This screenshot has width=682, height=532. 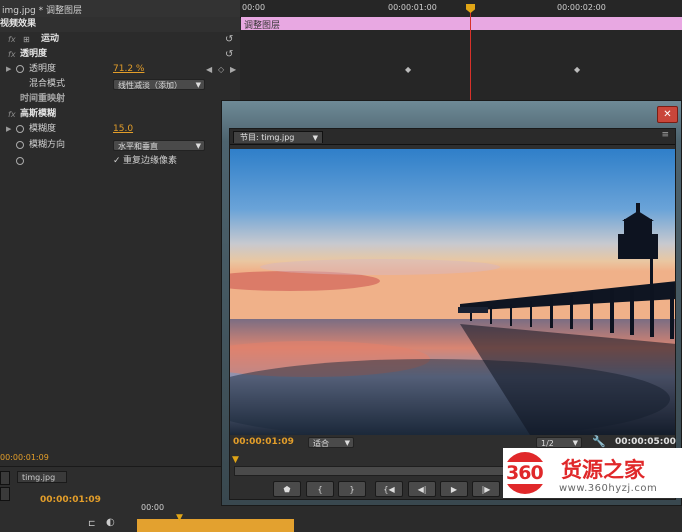 What do you see at coordinates (461, 24) in the screenshot?
I see `adjustment-layer-clip: 调整图层` at bounding box center [461, 24].